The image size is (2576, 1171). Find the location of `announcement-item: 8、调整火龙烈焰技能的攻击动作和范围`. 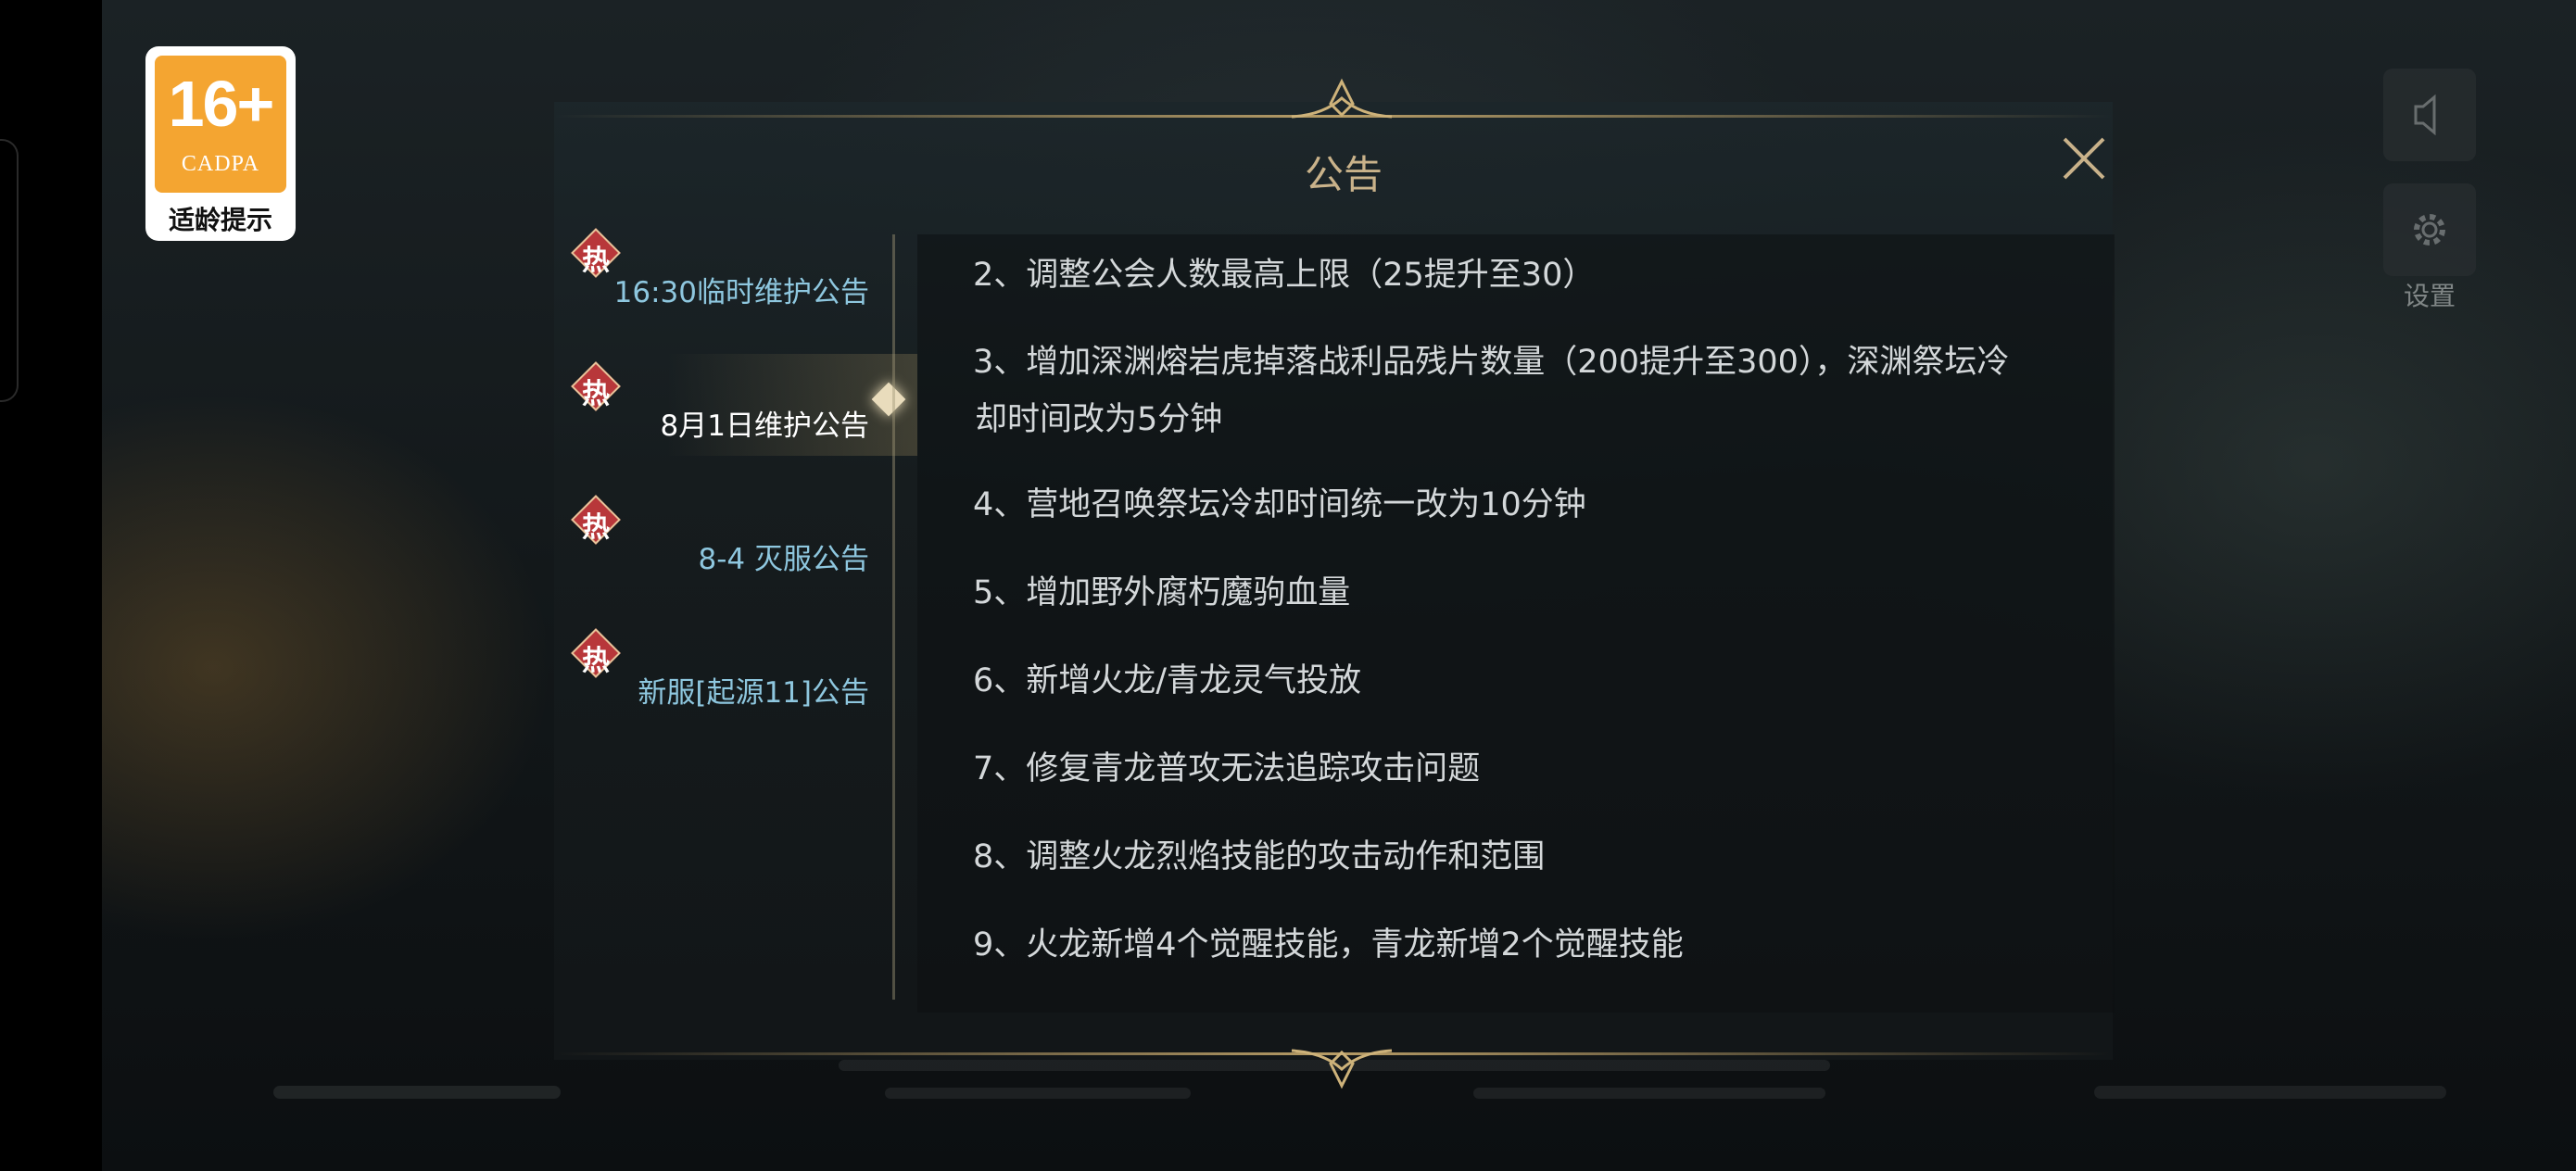

announcement-item: 8、调整火龙烈焰技能的攻击动作和范围 is located at coordinates (1259, 857).